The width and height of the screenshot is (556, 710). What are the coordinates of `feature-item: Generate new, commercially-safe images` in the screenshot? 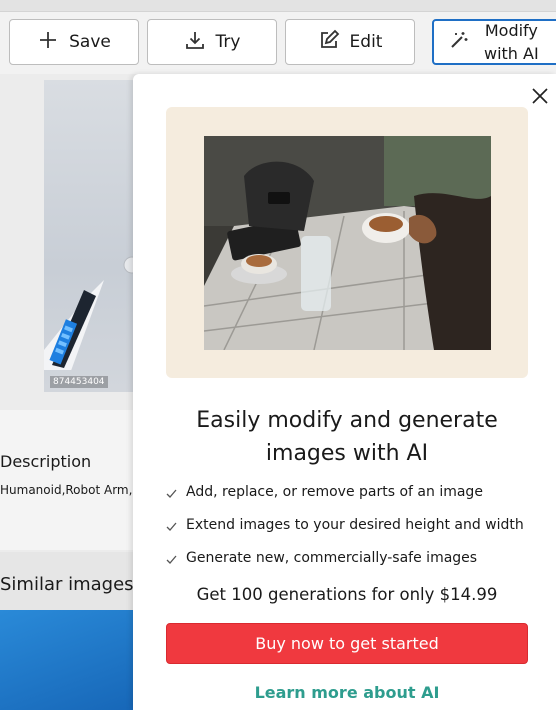 It's located at (321, 558).